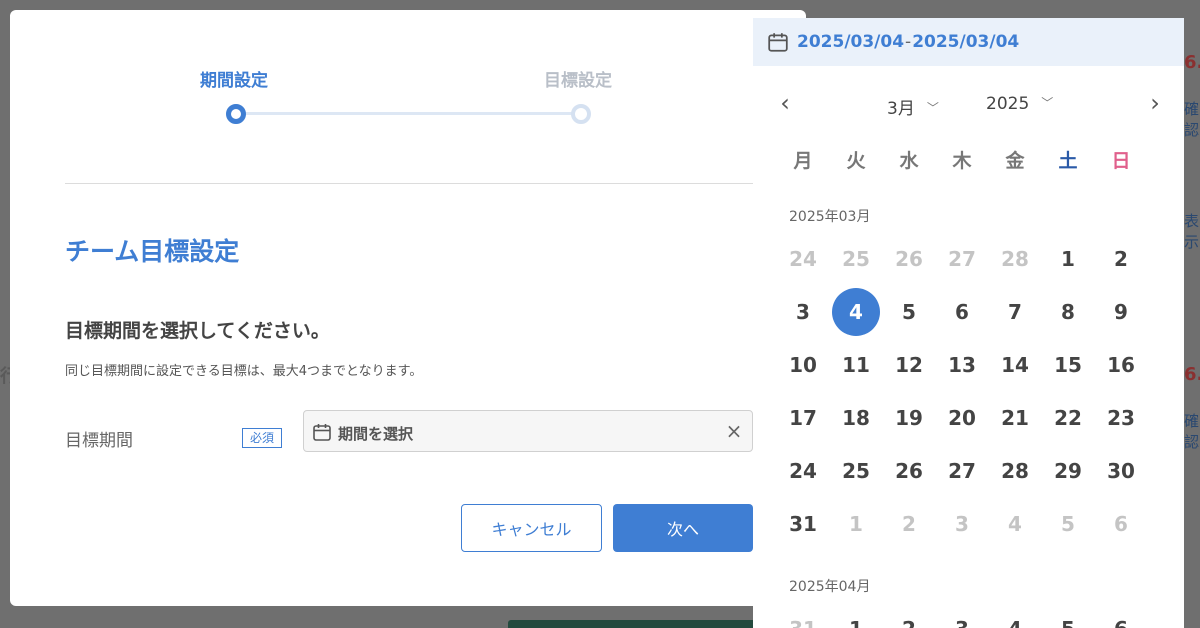  Describe the element at coordinates (962, 161) in the screenshot. I see `weekday-header: 木` at that location.